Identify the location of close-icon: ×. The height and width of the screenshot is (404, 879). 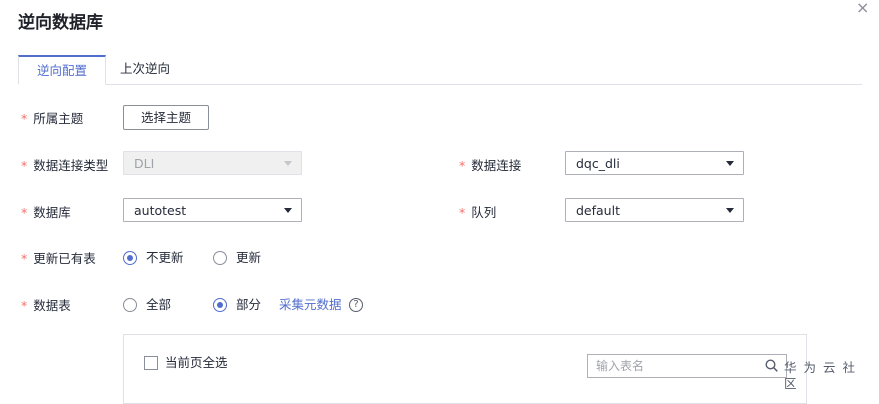
(862, 8).